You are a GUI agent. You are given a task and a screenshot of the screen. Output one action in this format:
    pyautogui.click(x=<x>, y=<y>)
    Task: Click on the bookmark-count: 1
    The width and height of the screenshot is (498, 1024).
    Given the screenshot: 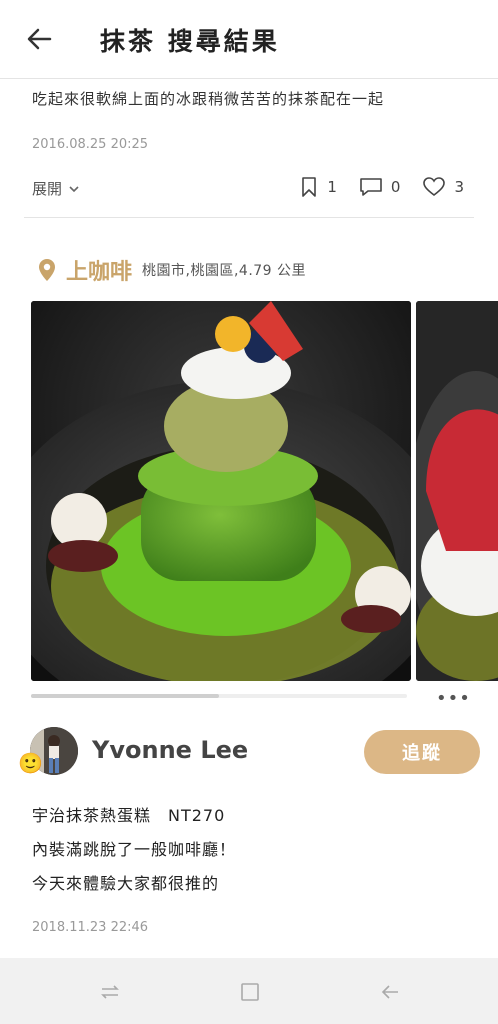 What is the action you would take?
    pyautogui.click(x=332, y=187)
    